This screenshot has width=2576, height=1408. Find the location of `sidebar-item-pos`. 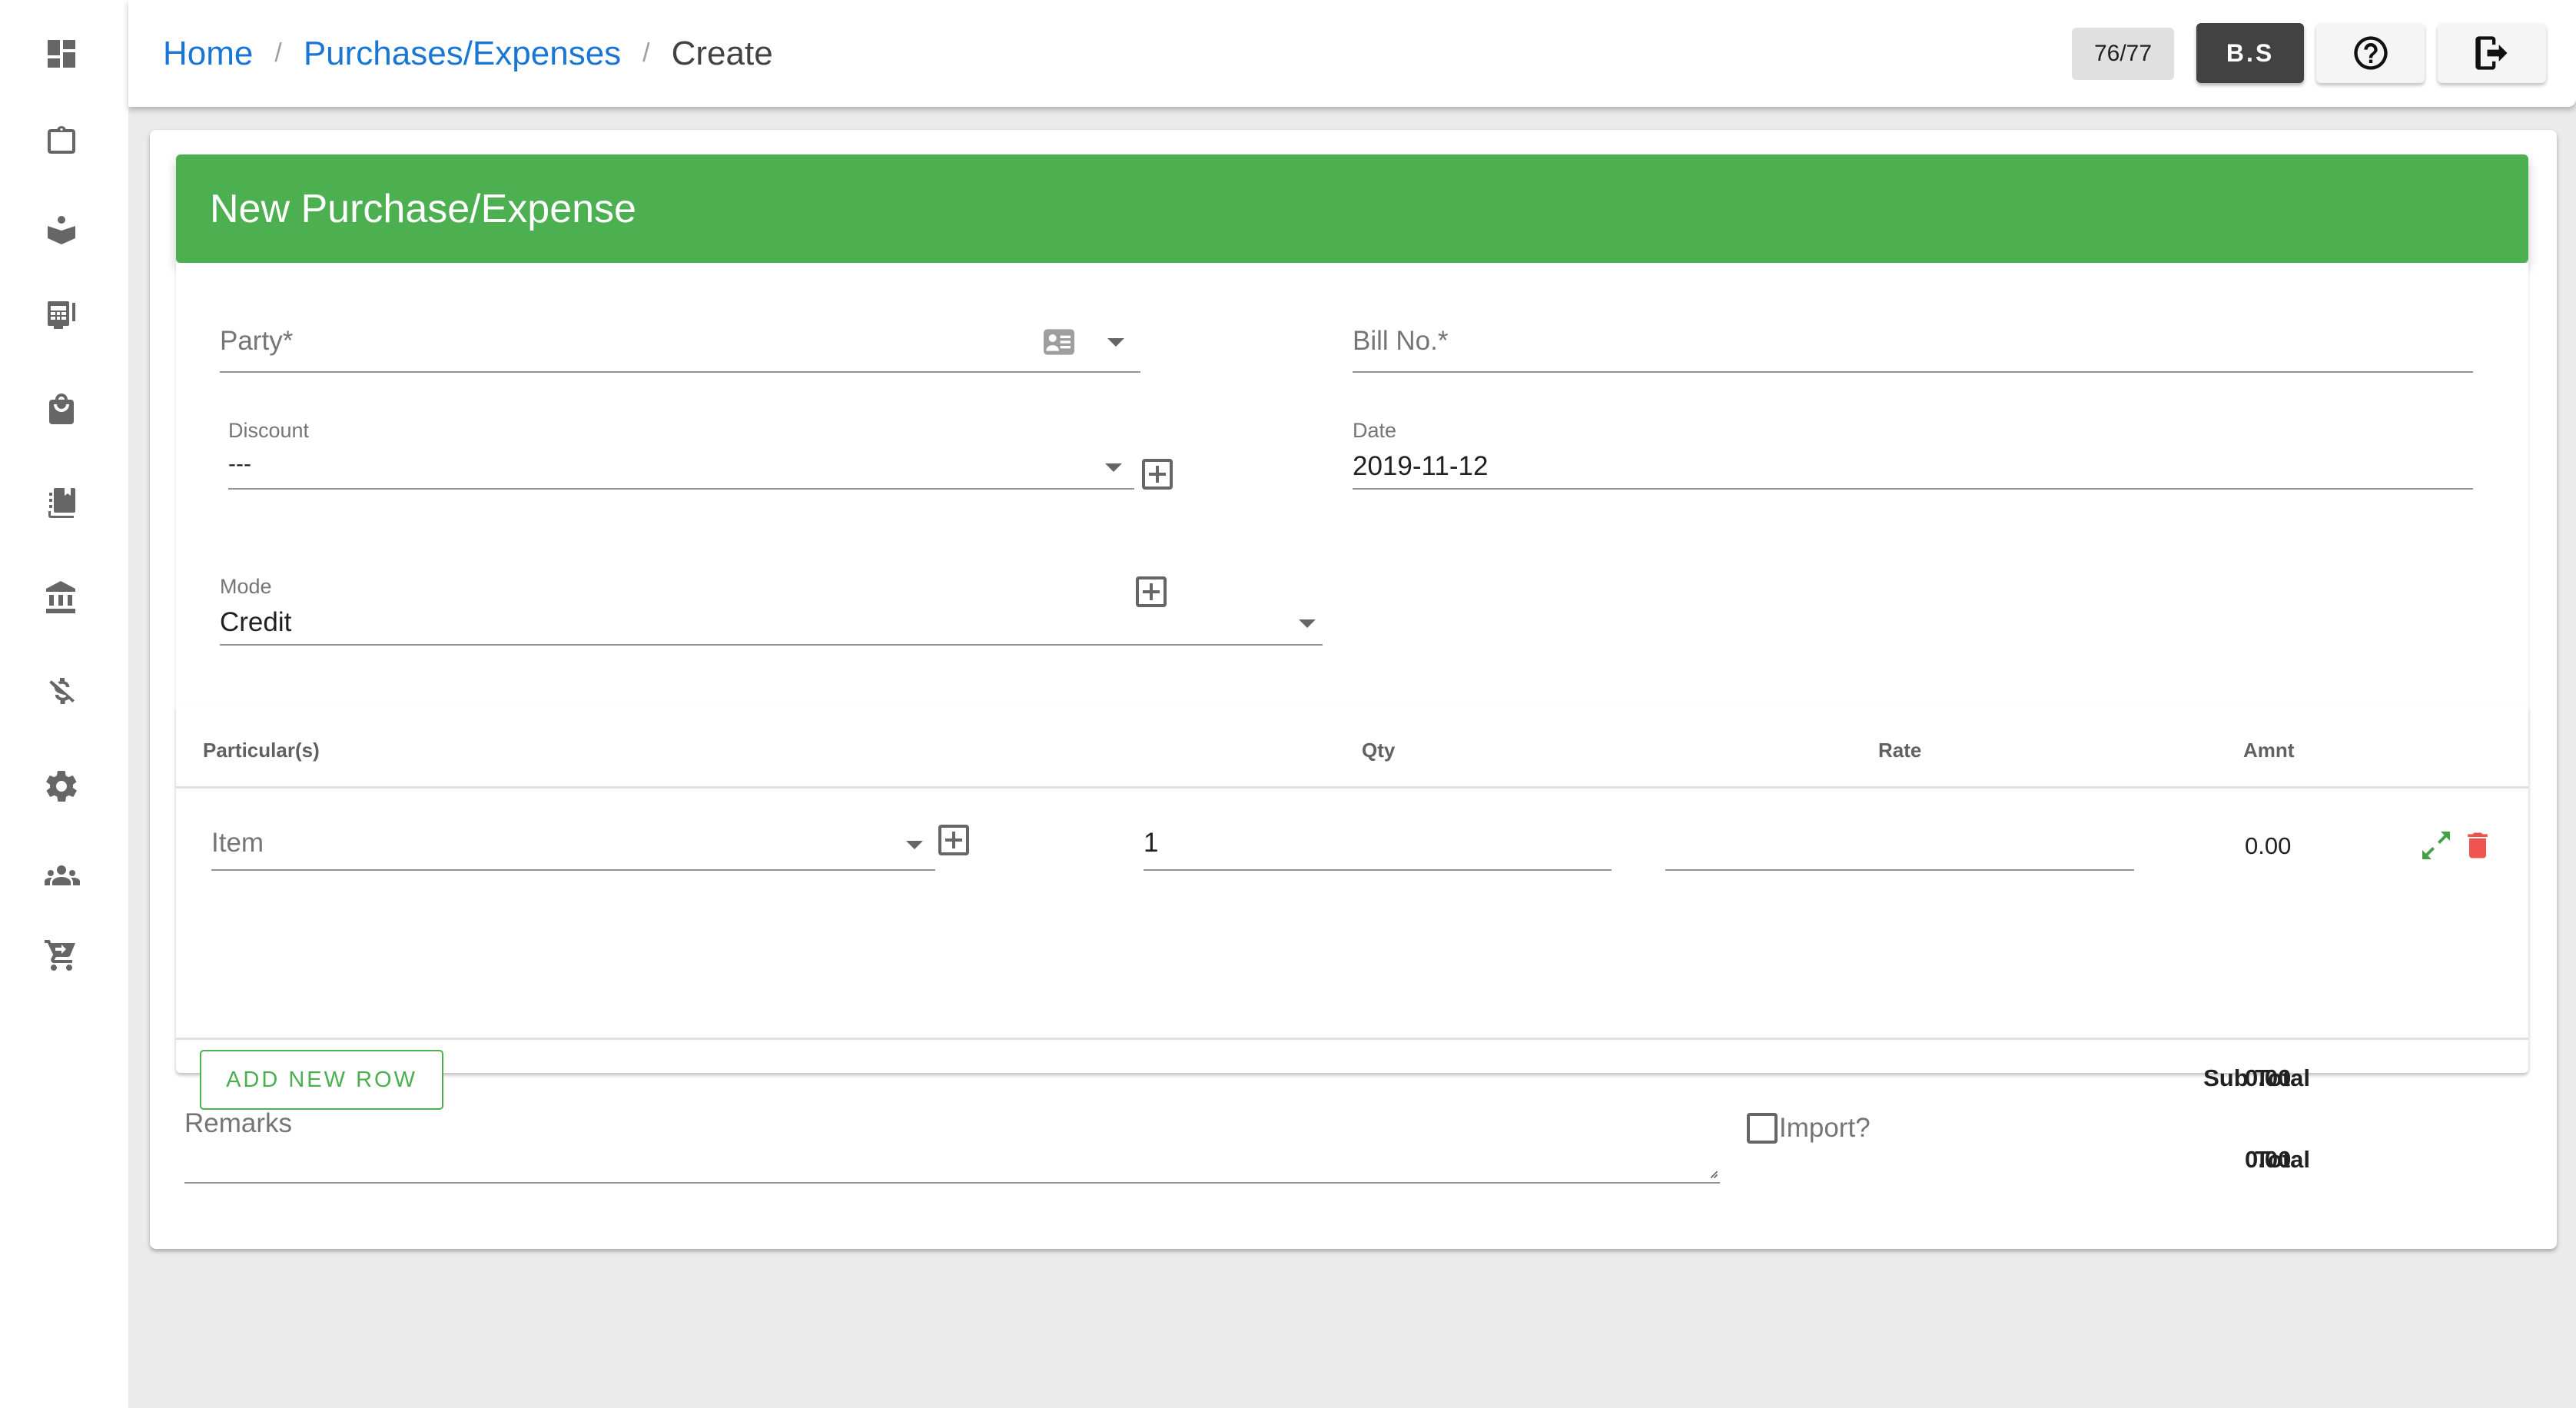

sidebar-item-pos is located at coordinates (62, 315).